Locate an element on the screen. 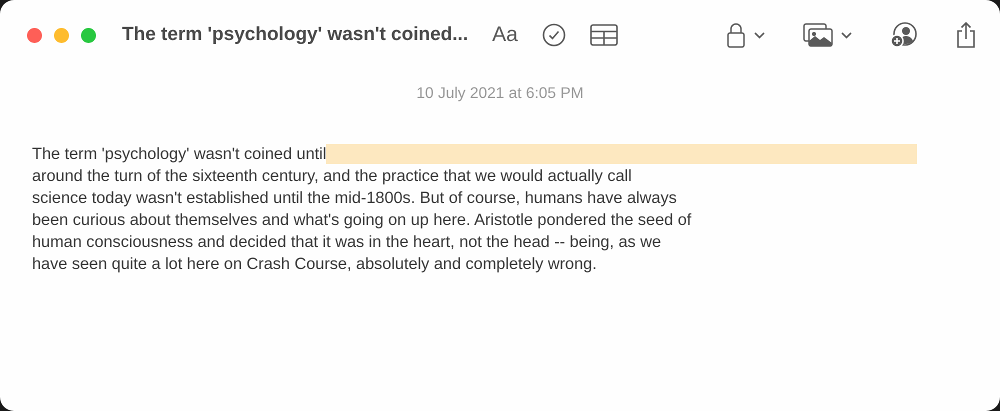 The width and height of the screenshot is (1000, 411). close-button is located at coordinates (34, 35).